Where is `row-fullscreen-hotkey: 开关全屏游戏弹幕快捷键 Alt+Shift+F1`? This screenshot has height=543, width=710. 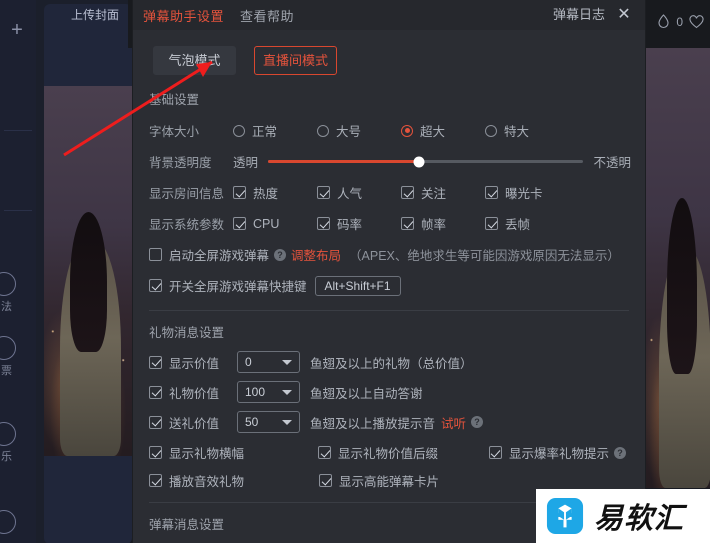 row-fullscreen-hotkey: 开关全屏游戏弹幕快捷键 Alt+Shift+F1 is located at coordinates (389, 285).